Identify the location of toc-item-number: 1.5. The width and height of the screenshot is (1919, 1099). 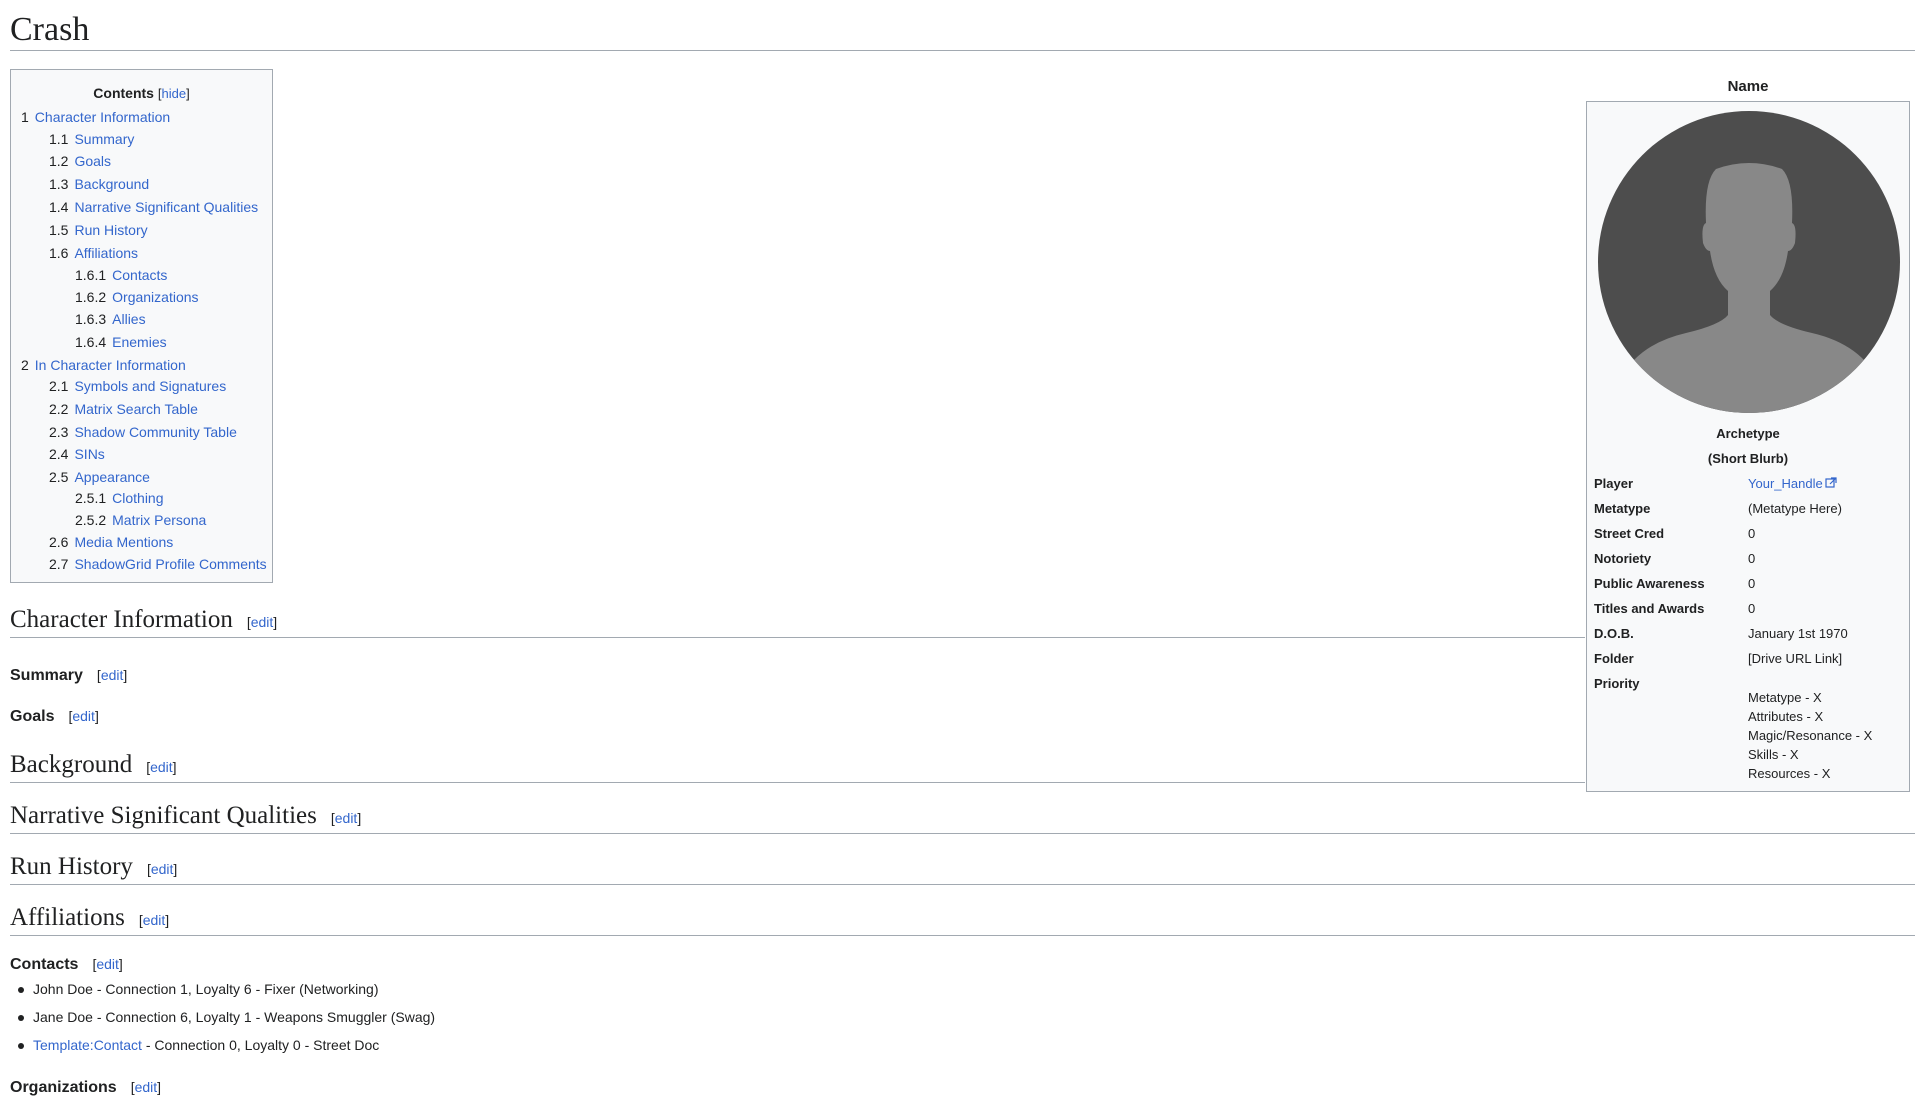
(59, 230).